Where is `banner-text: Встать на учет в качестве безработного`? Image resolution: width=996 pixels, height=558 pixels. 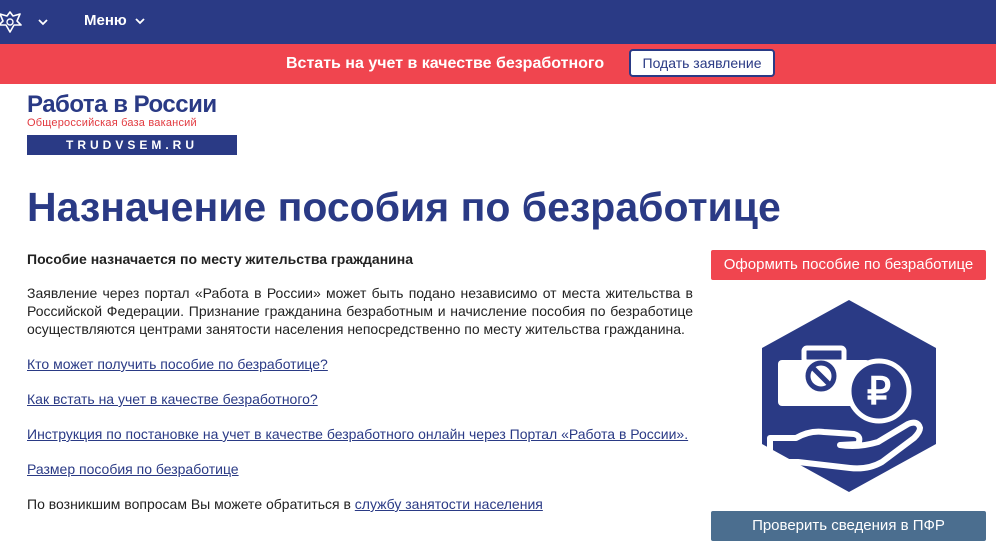 banner-text: Встать на учет в качестве безработного is located at coordinates (445, 63).